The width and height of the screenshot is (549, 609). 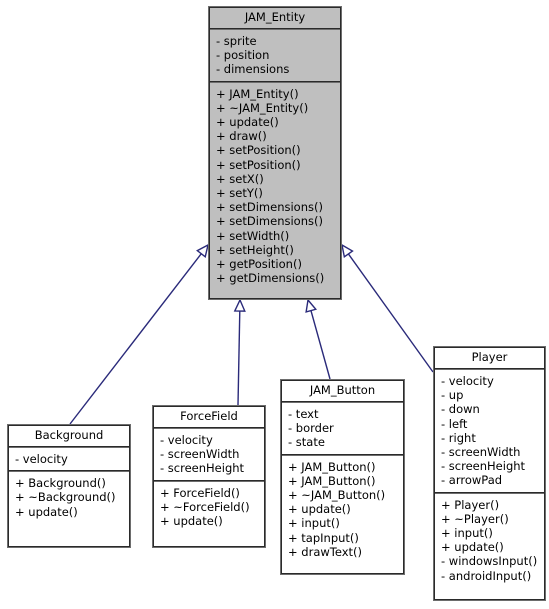 I want to click on uml-operation: + setY(), so click(x=239, y=193).